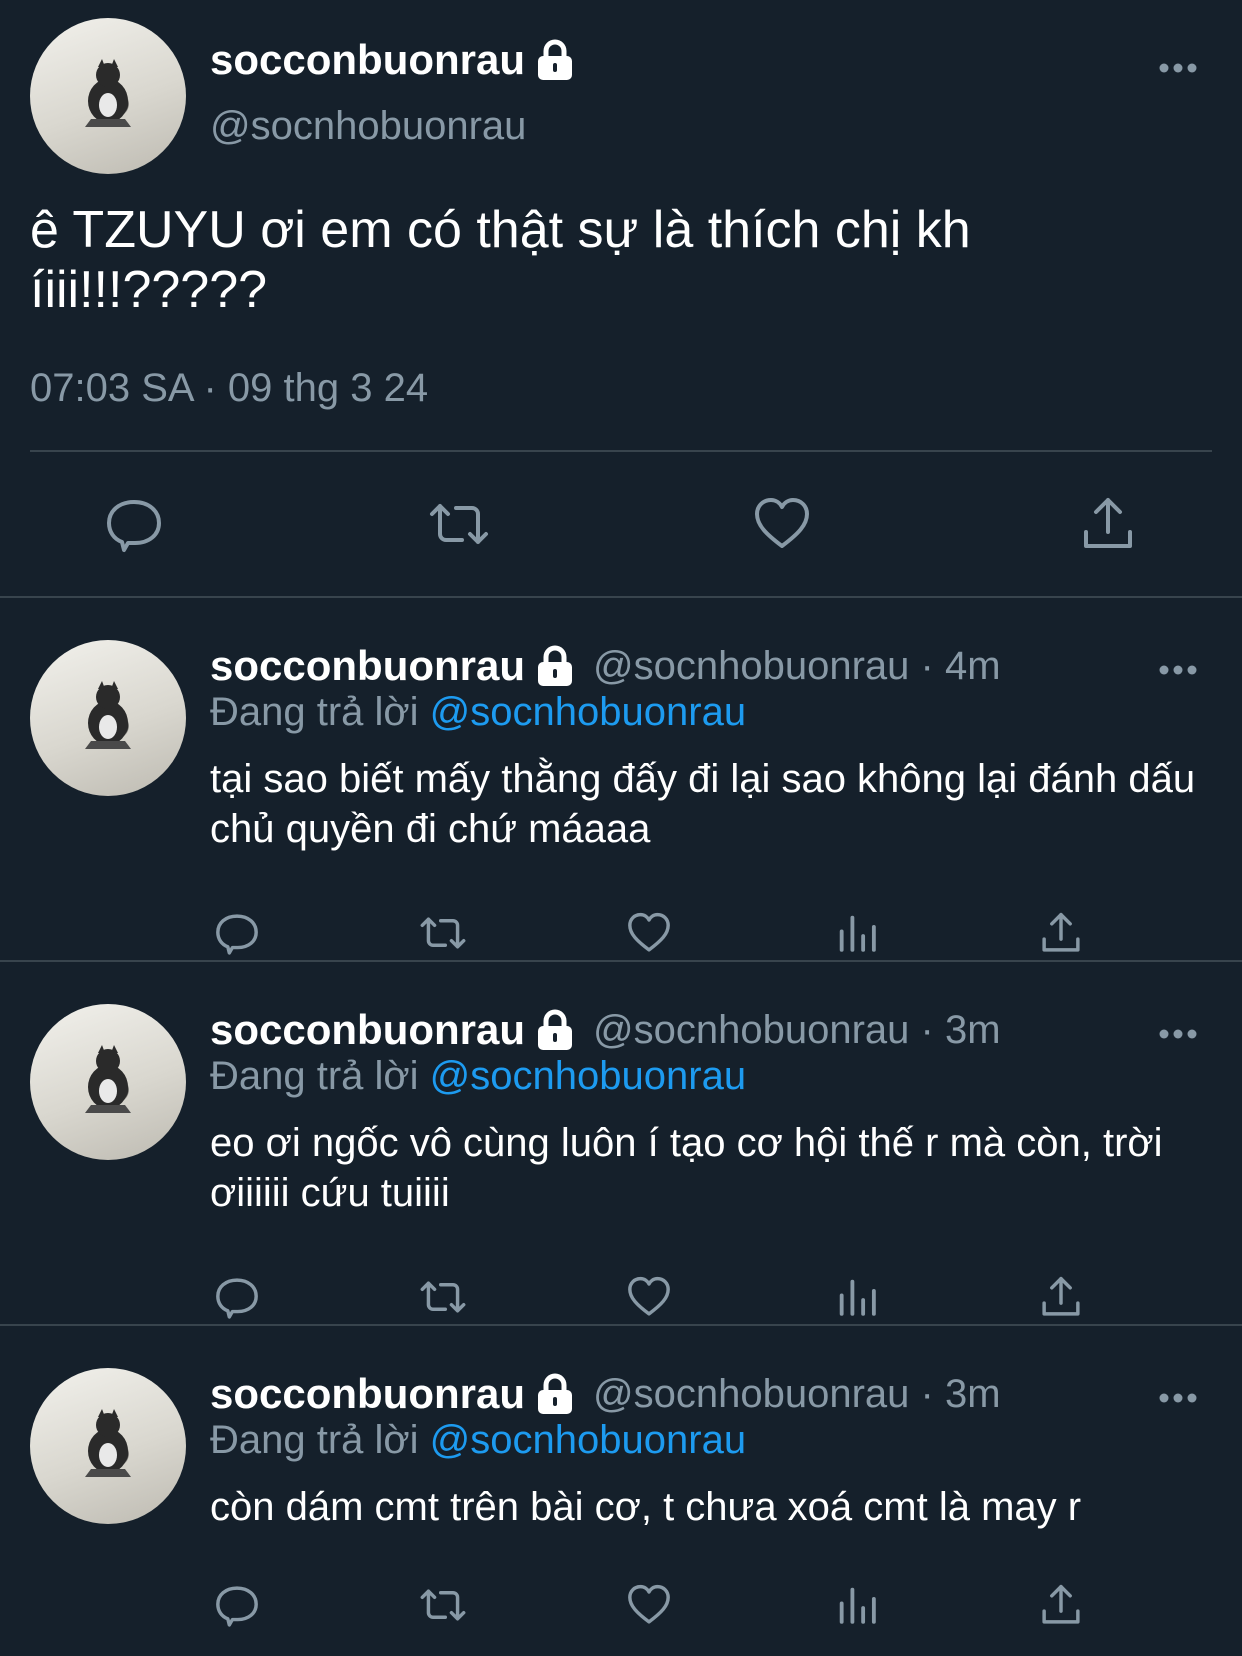 The image size is (1242, 1656). Describe the element at coordinates (368, 126) in the screenshot. I see `handle: @socnhobuonrau` at that location.